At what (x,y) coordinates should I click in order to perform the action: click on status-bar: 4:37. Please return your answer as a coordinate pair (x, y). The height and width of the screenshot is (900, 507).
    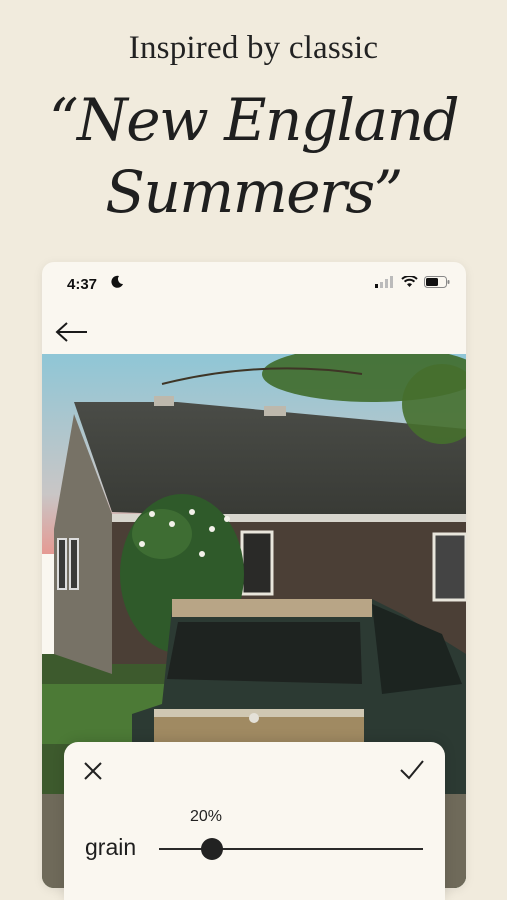
    Looking at the image, I should click on (254, 284).